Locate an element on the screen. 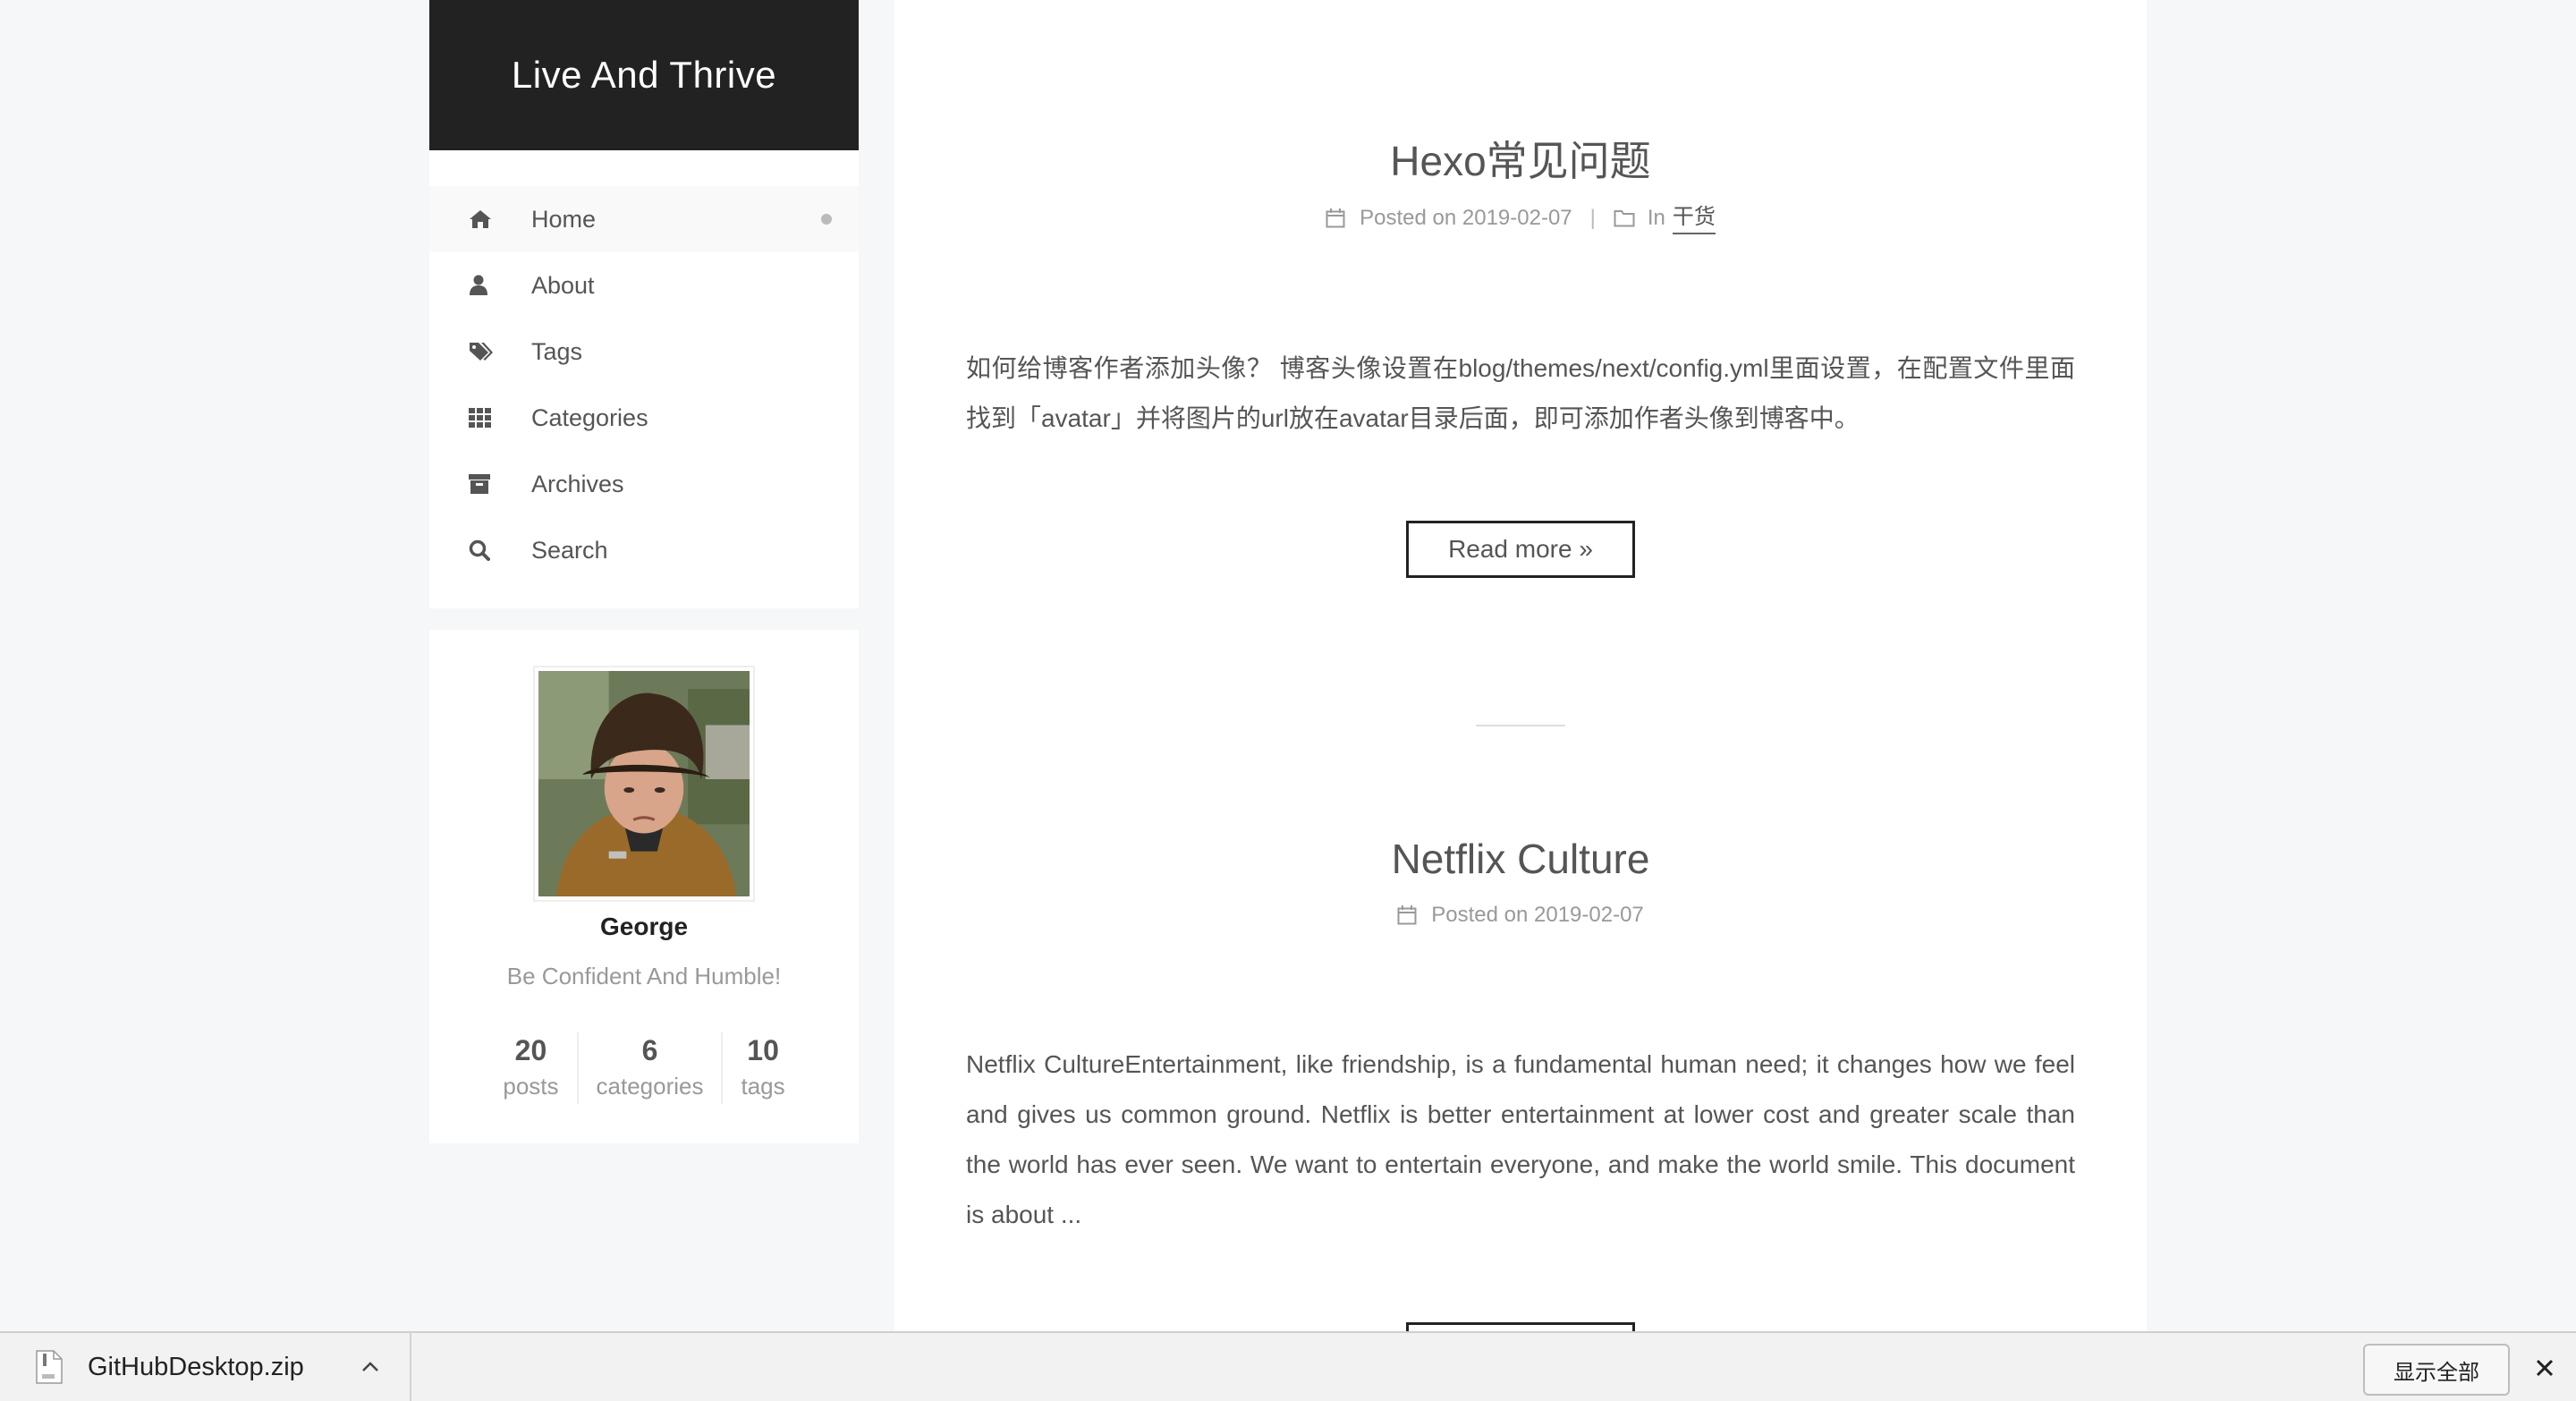 Image resolution: width=2576 pixels, height=1401 pixels. site-stats: 20 posts 6 categories 10 tags is located at coordinates (644, 1068).